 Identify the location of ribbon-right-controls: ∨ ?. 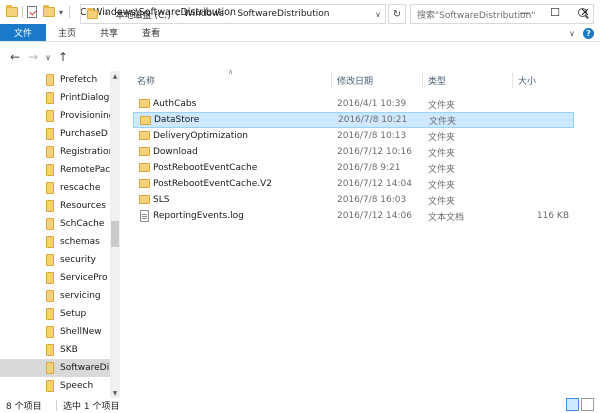
(581, 33).